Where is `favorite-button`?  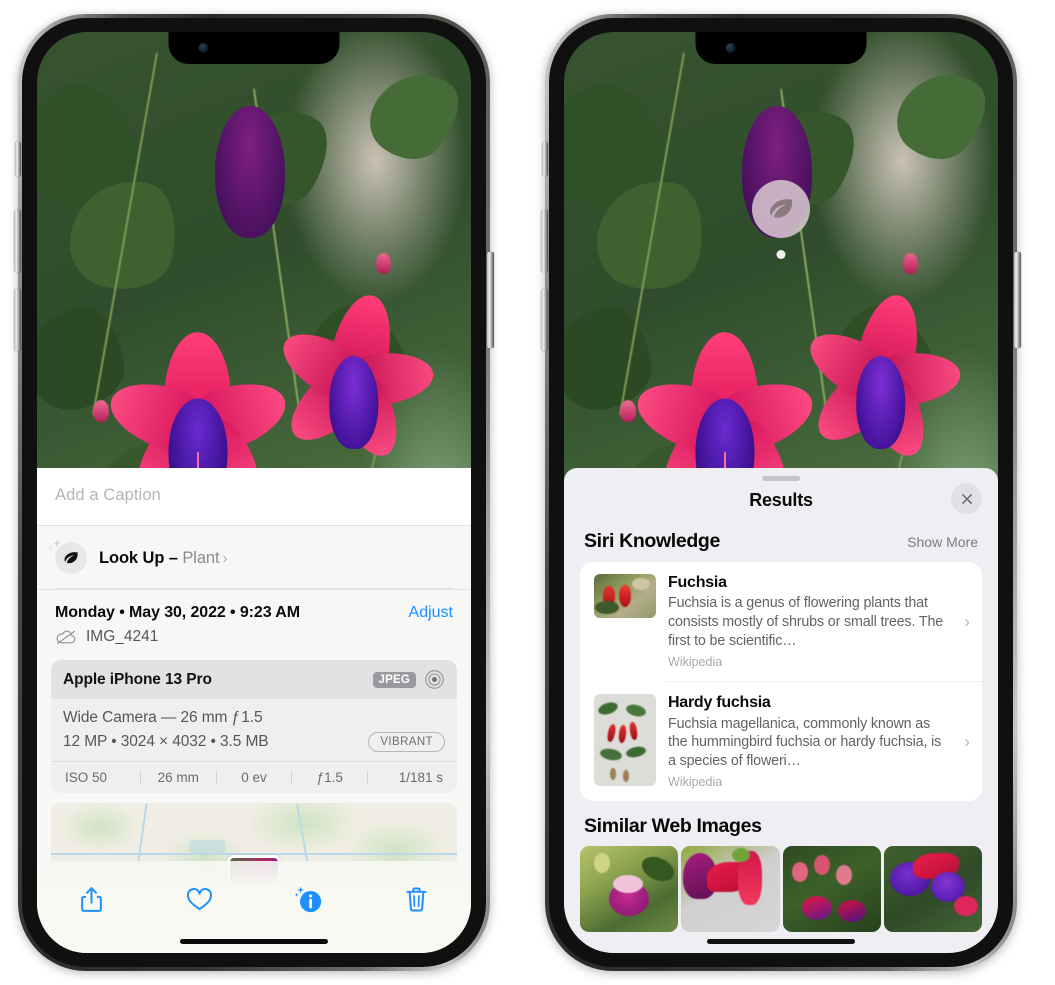
favorite-button is located at coordinates (200, 899).